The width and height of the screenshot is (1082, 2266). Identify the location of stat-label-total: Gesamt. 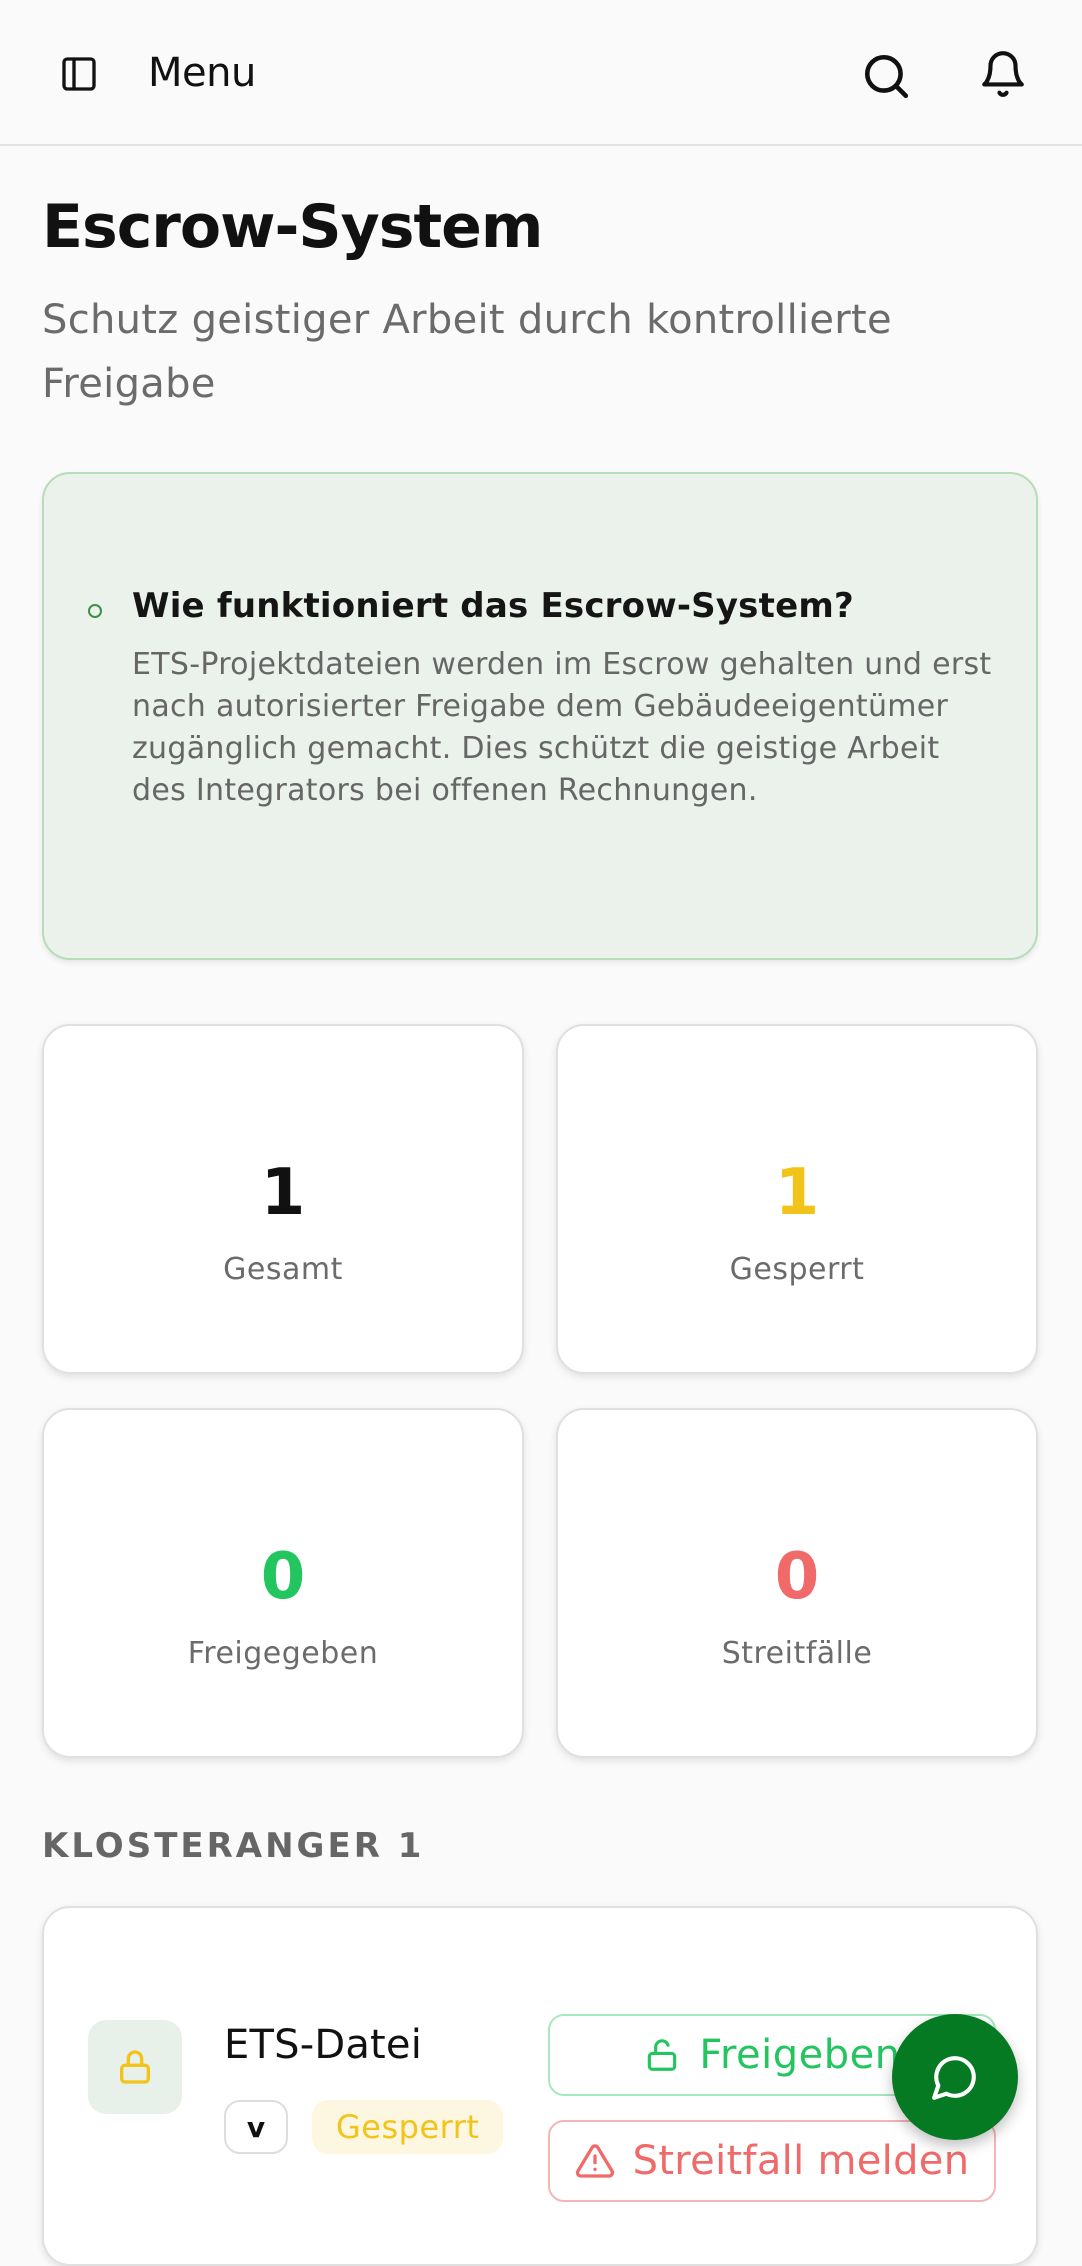
(283, 1269).